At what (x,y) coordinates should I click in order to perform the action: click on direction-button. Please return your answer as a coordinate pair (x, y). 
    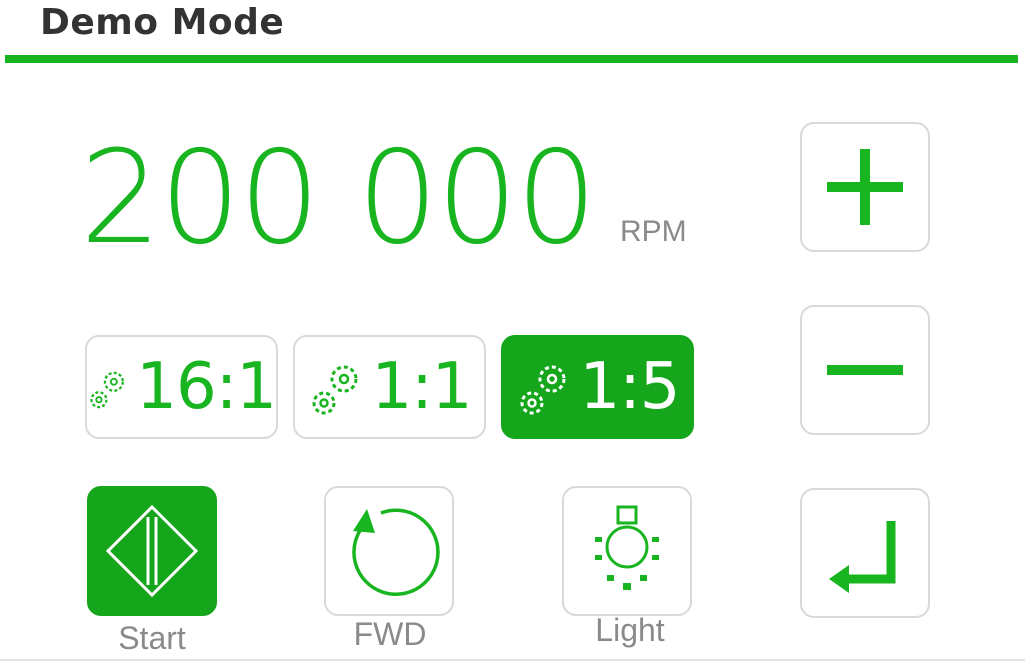
    Looking at the image, I should click on (389, 551).